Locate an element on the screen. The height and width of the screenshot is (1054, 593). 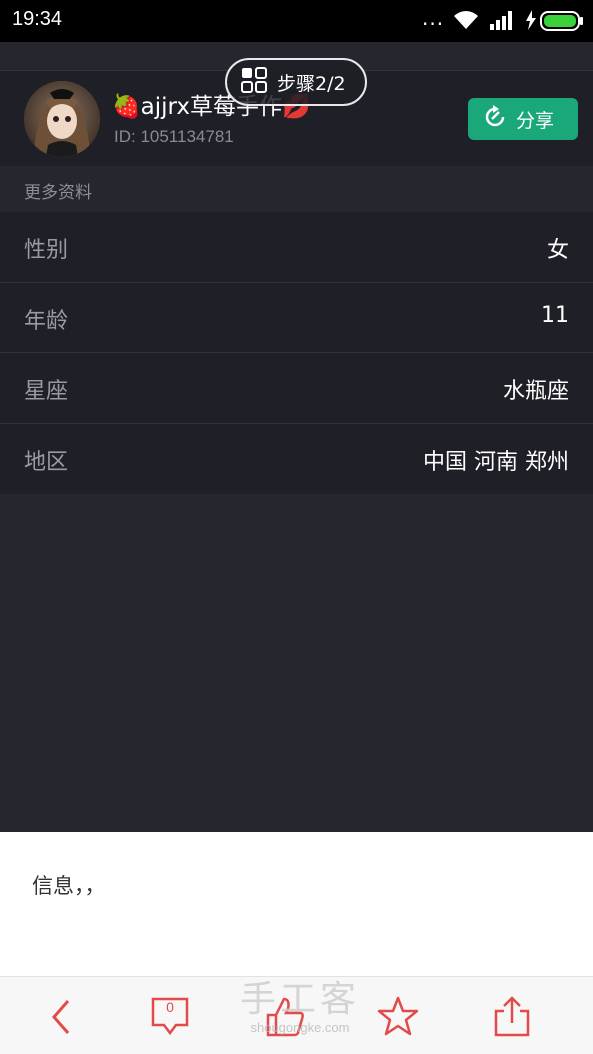
info-row-region: 地区 中国 河南 郑州 is located at coordinates (296, 459).